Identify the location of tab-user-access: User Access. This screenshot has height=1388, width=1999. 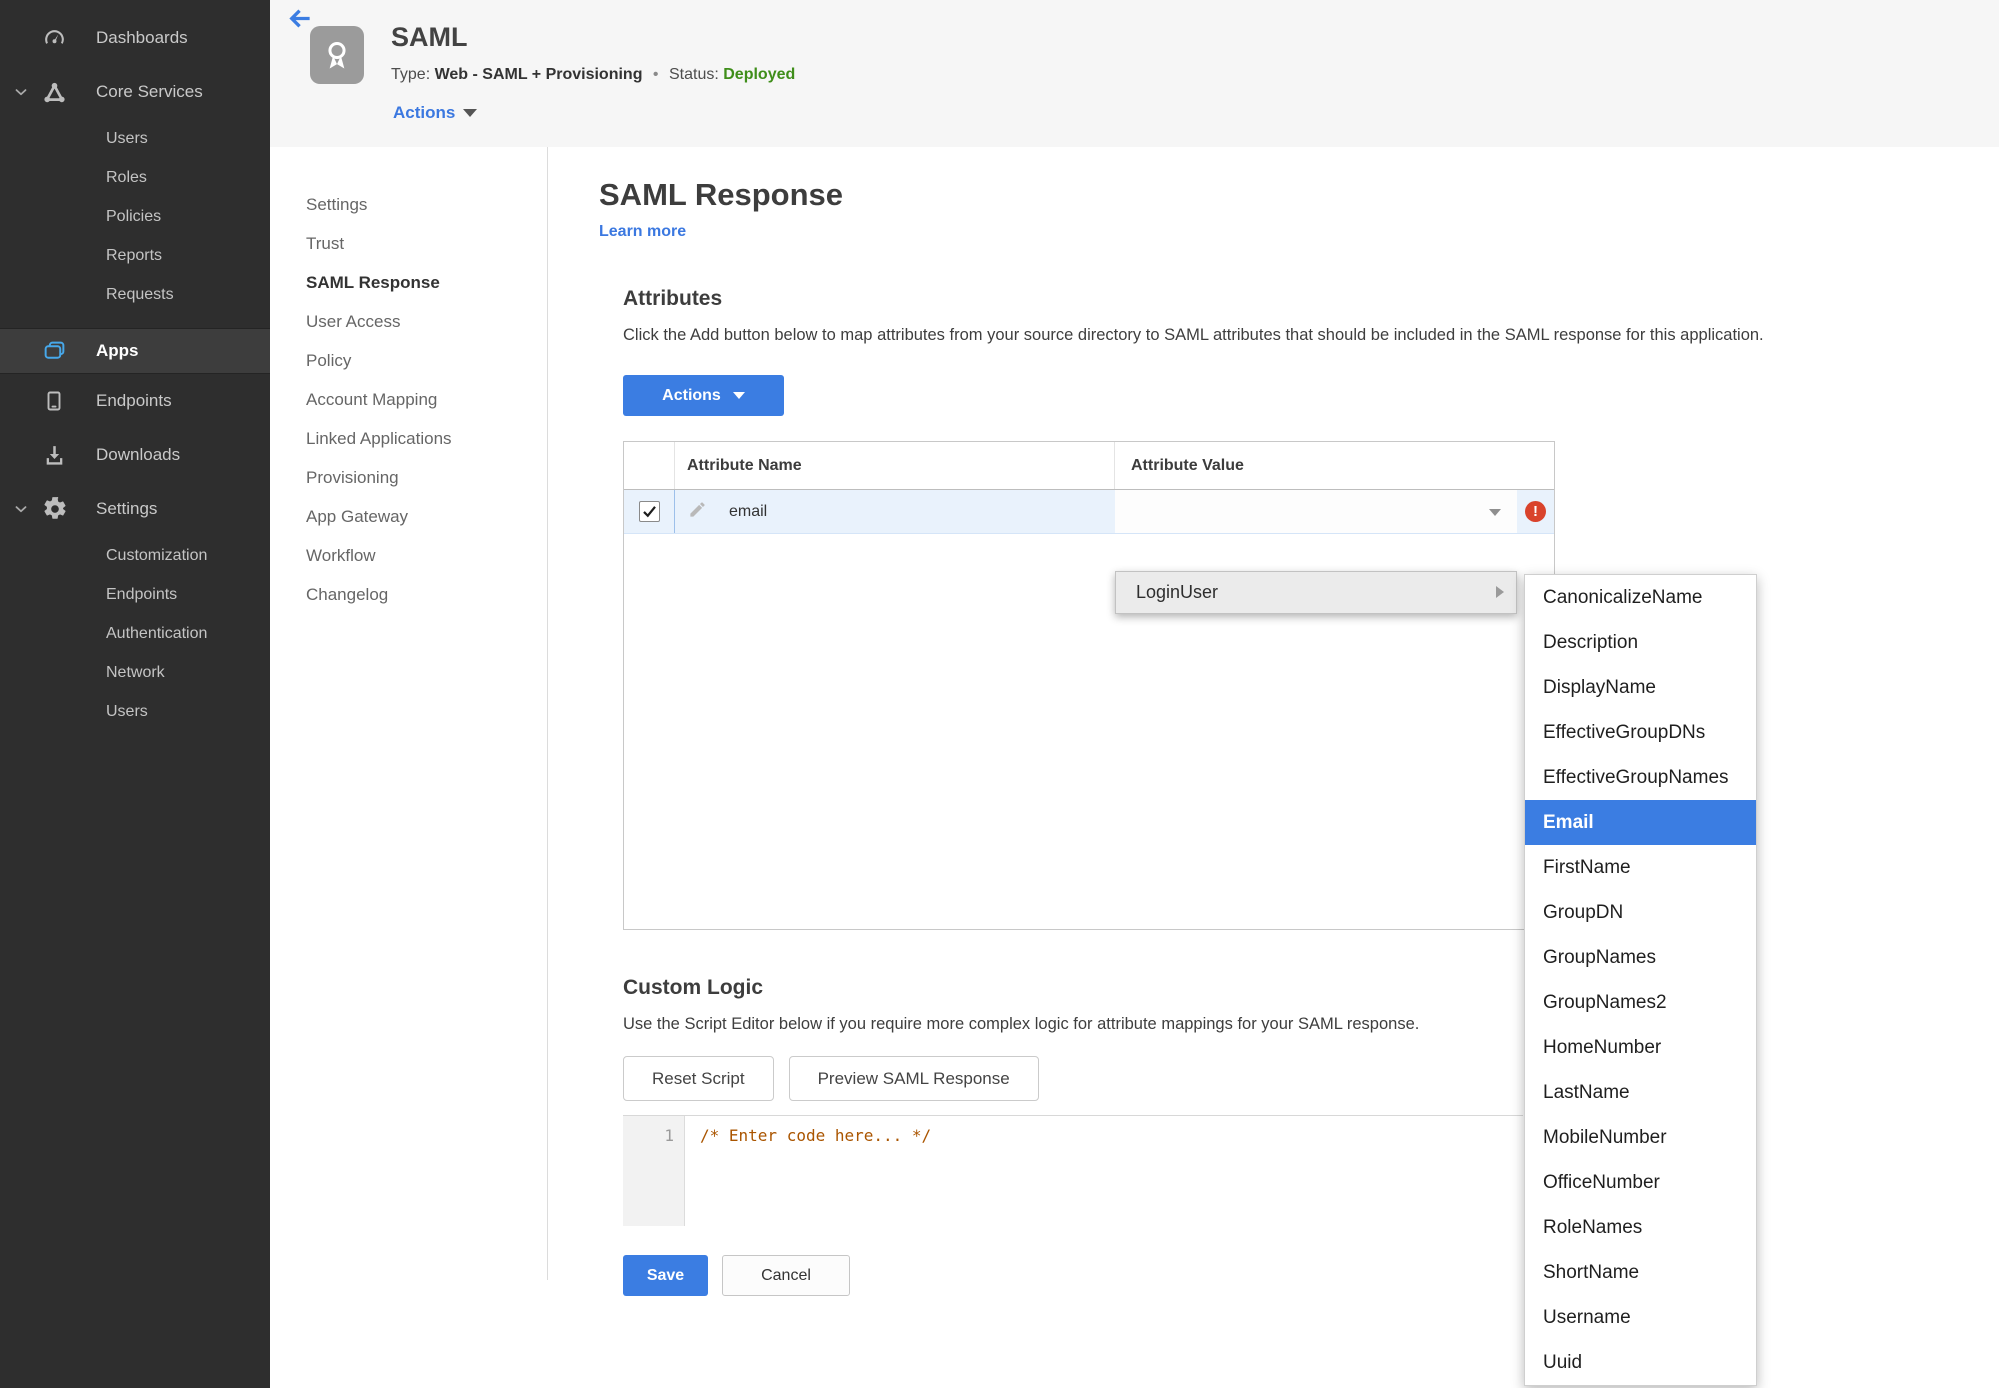
(426, 321).